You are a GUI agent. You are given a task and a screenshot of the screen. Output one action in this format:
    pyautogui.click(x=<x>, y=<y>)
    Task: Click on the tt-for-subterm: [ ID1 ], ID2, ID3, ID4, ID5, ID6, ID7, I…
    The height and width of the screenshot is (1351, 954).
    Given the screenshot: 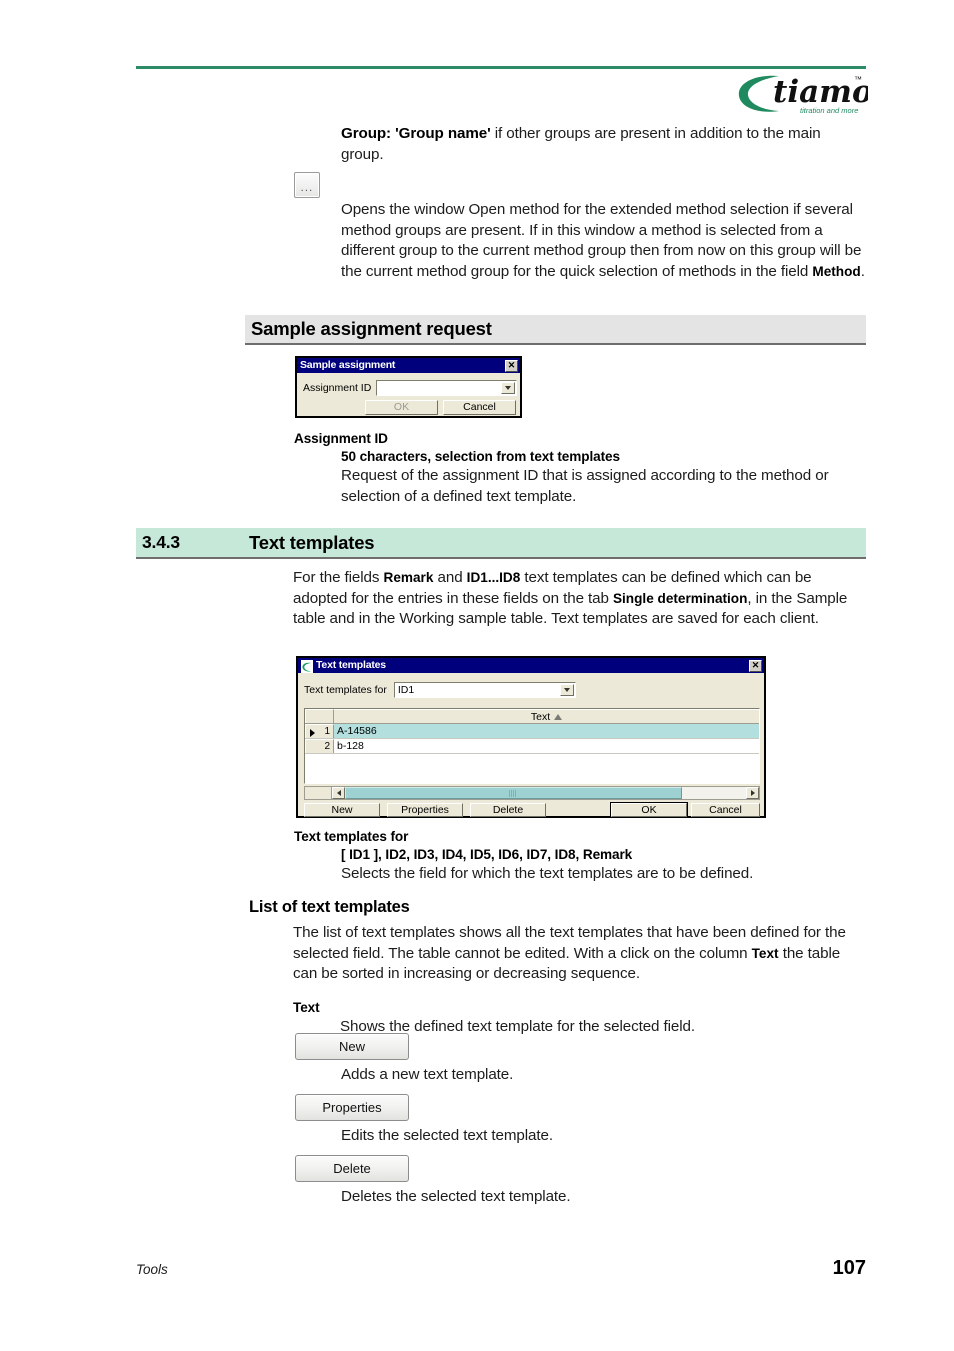 What is the action you would take?
    pyautogui.click(x=487, y=854)
    